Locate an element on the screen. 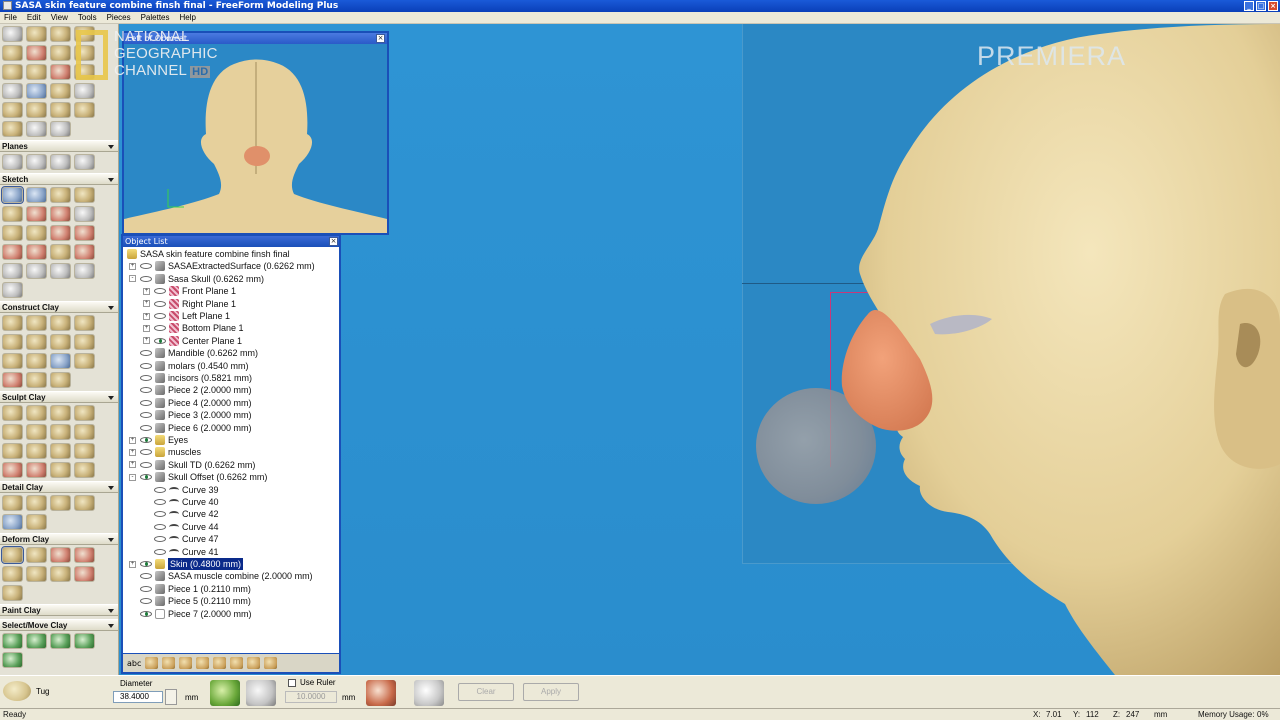 This screenshot has width=1280, height=720. menu-palettes: Palettes is located at coordinates (155, 17).